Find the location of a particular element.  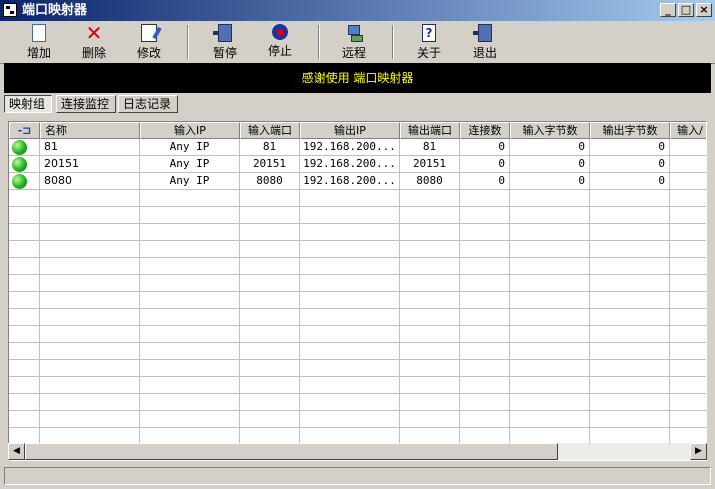

about-button: ? 关于 is located at coordinates (429, 42).